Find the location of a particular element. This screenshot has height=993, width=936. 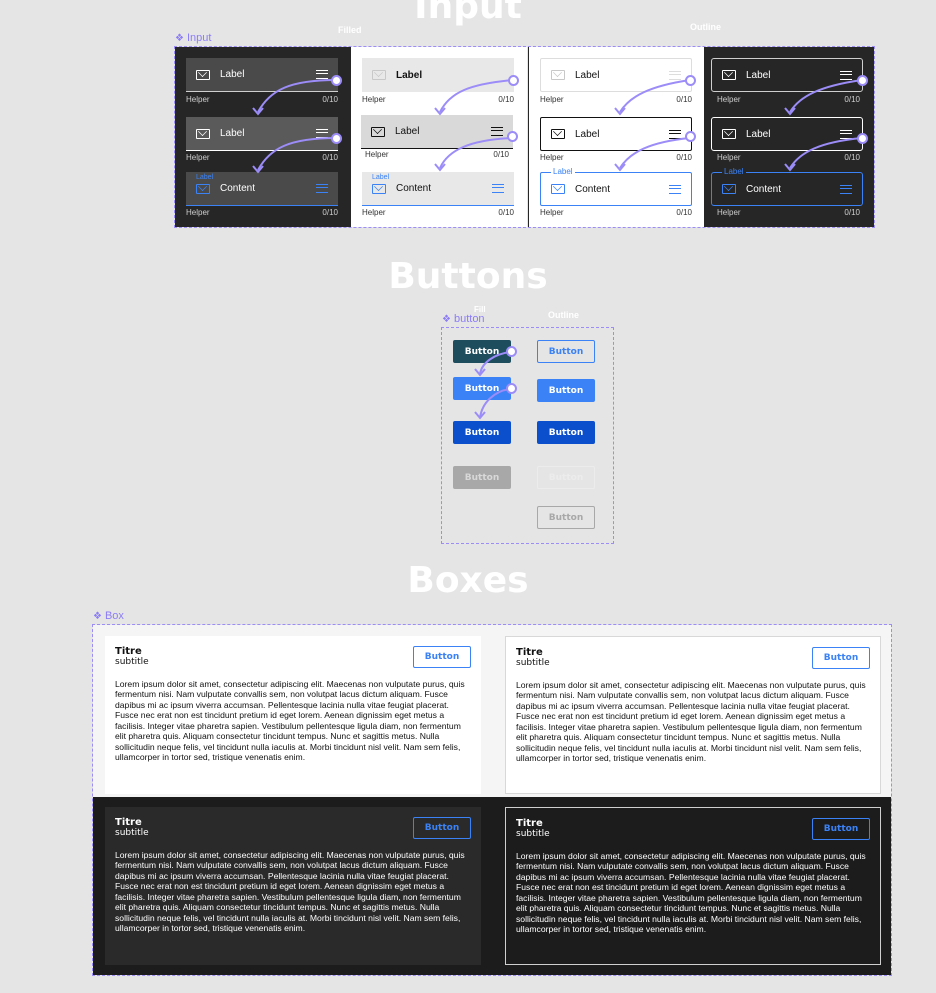

button-fill-disabled: Button is located at coordinates (482, 477).